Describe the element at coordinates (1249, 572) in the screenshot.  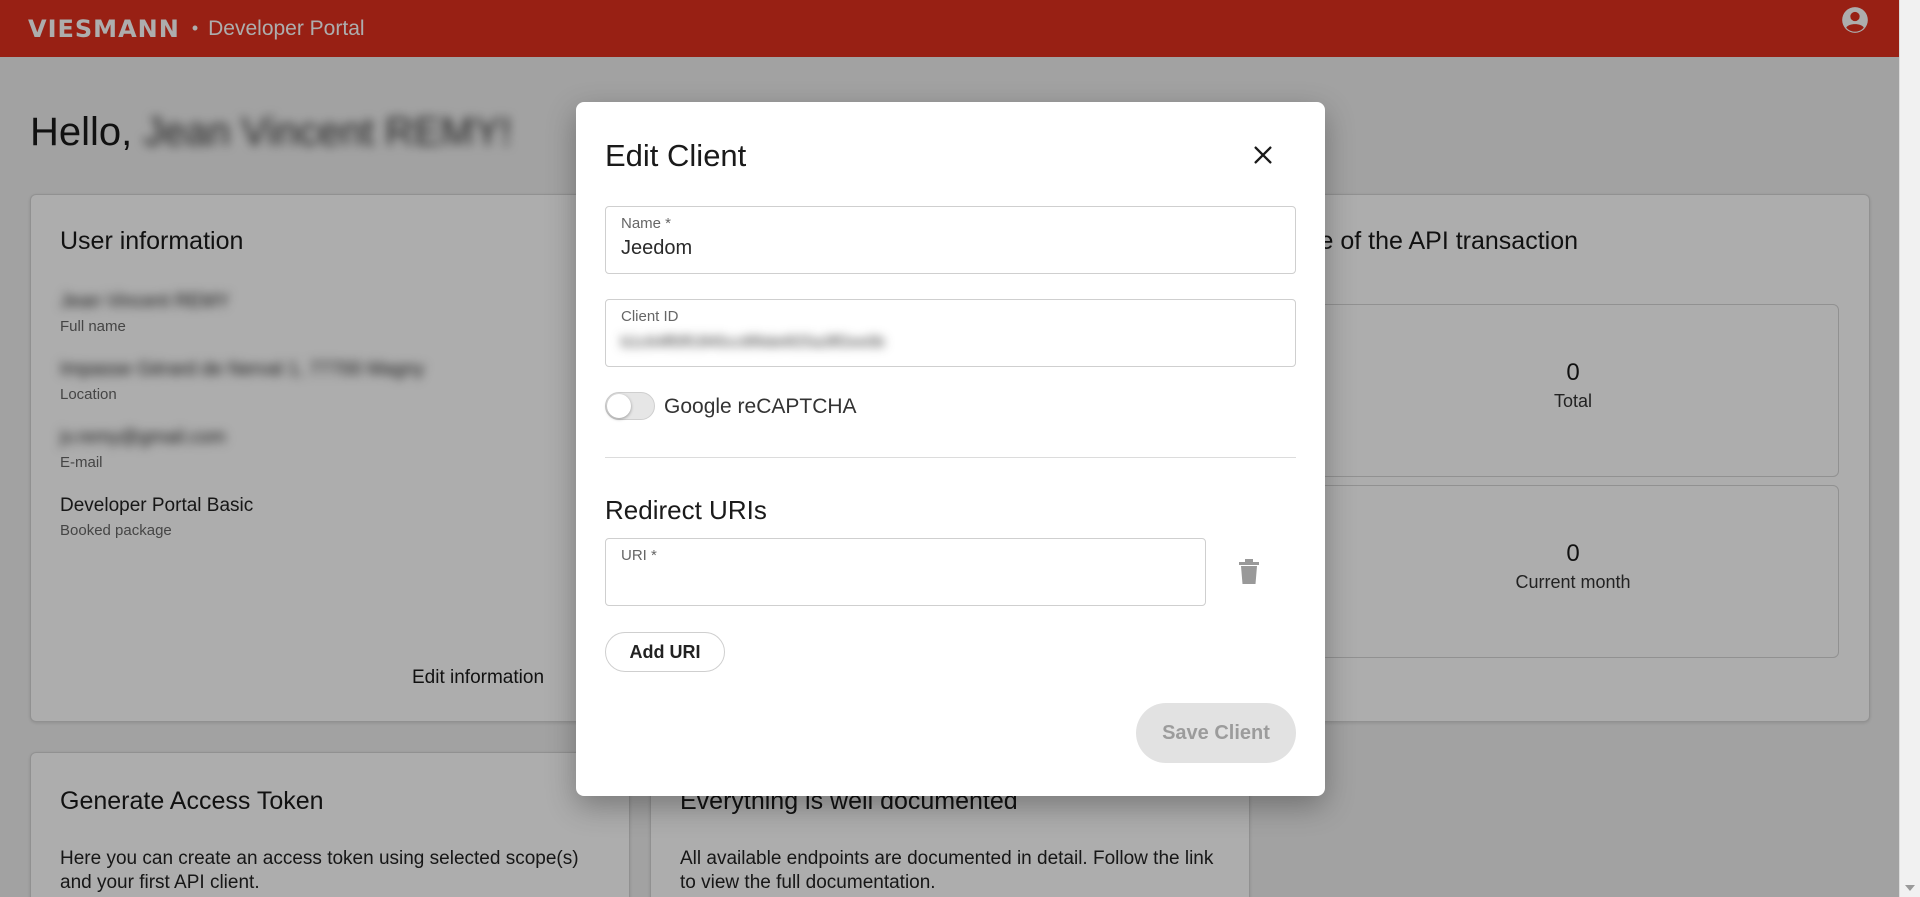
I see `trash-icon` at that location.